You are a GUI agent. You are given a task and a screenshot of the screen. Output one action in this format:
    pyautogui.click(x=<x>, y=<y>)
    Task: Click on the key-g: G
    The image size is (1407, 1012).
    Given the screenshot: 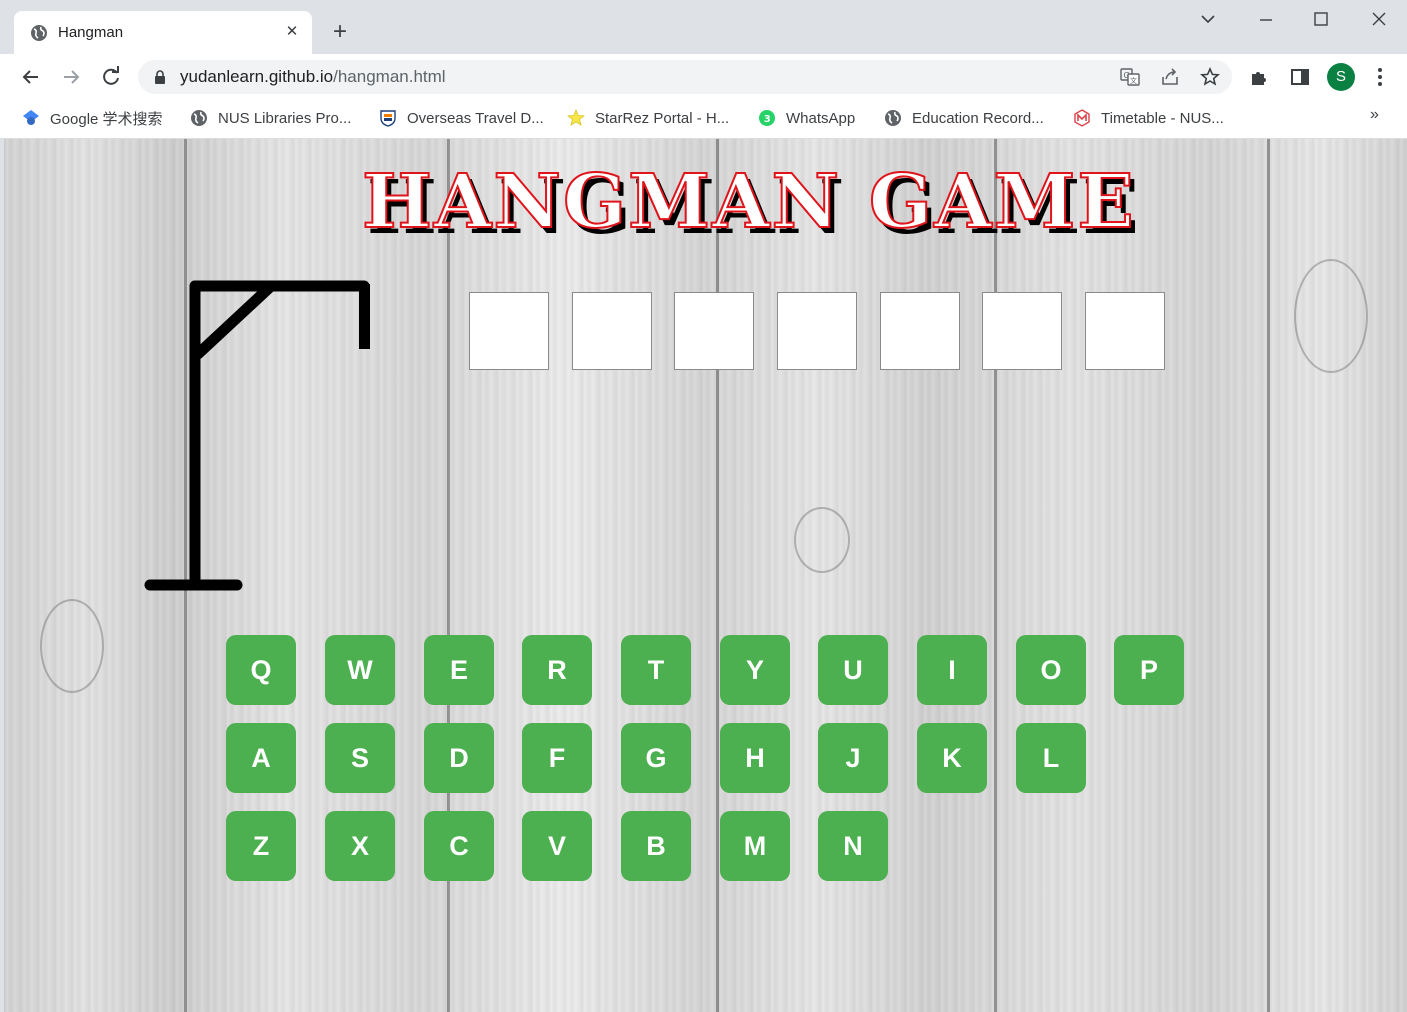 What is the action you would take?
    pyautogui.click(x=656, y=758)
    